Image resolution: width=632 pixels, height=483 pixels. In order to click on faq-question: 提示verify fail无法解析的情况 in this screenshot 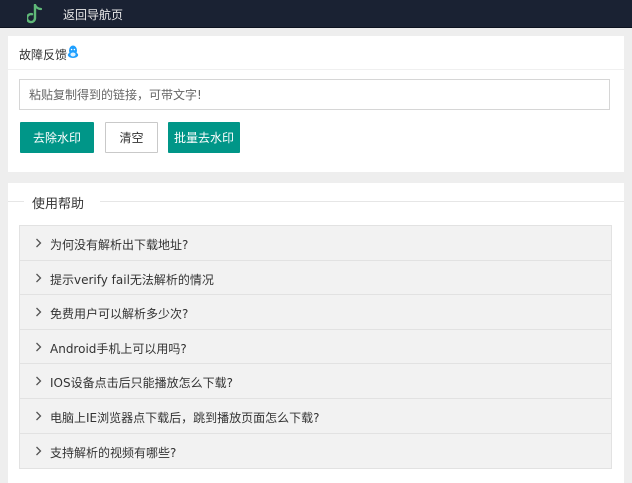, I will do `click(132, 279)`.